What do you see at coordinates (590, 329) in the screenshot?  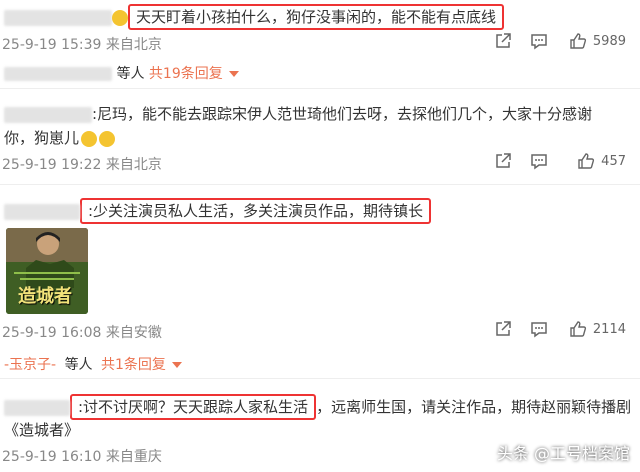 I see `like-button: 2114` at bounding box center [590, 329].